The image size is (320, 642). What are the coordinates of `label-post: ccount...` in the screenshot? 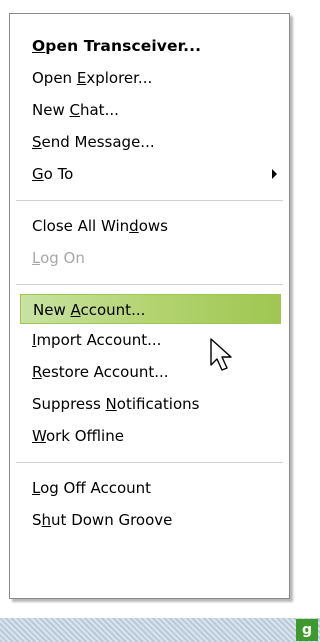 It's located at (113, 310).